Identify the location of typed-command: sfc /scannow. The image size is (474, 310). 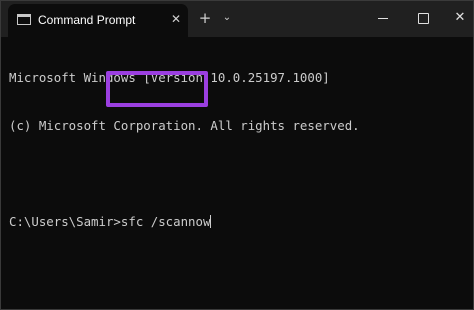
(165, 221).